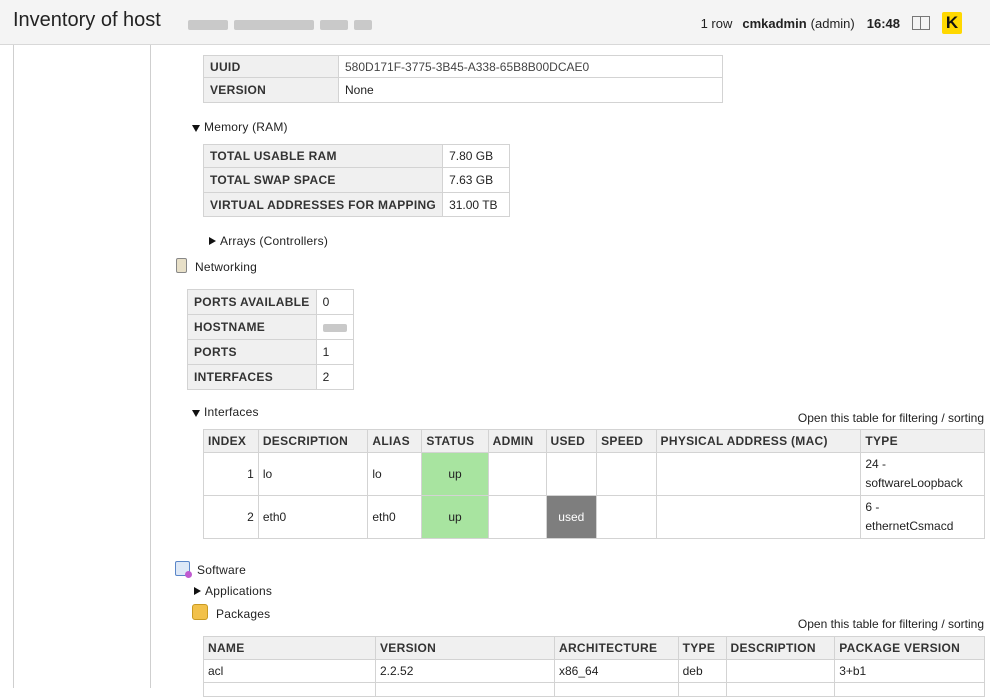 The height and width of the screenshot is (697, 990). Describe the element at coordinates (883, 23) in the screenshot. I see `clock: 16:48` at that location.